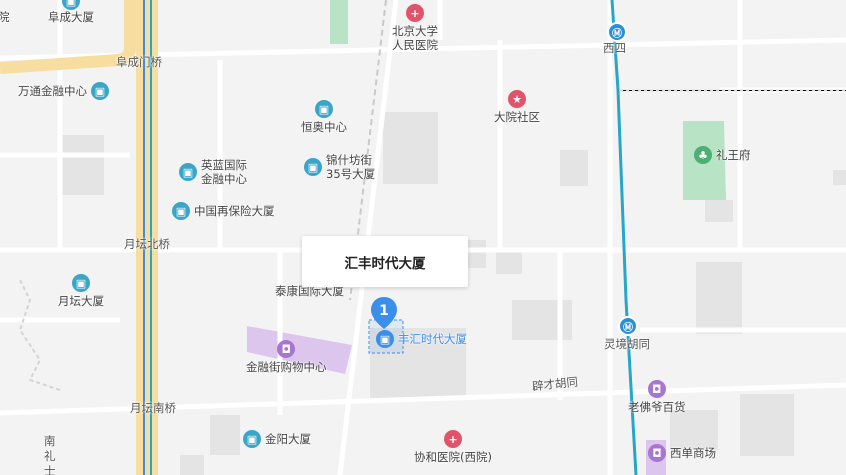 This screenshot has height=475, width=846. What do you see at coordinates (223, 211) in the screenshot?
I see `poi-zhongguo: ▣ 中国再保险大厦` at bounding box center [223, 211].